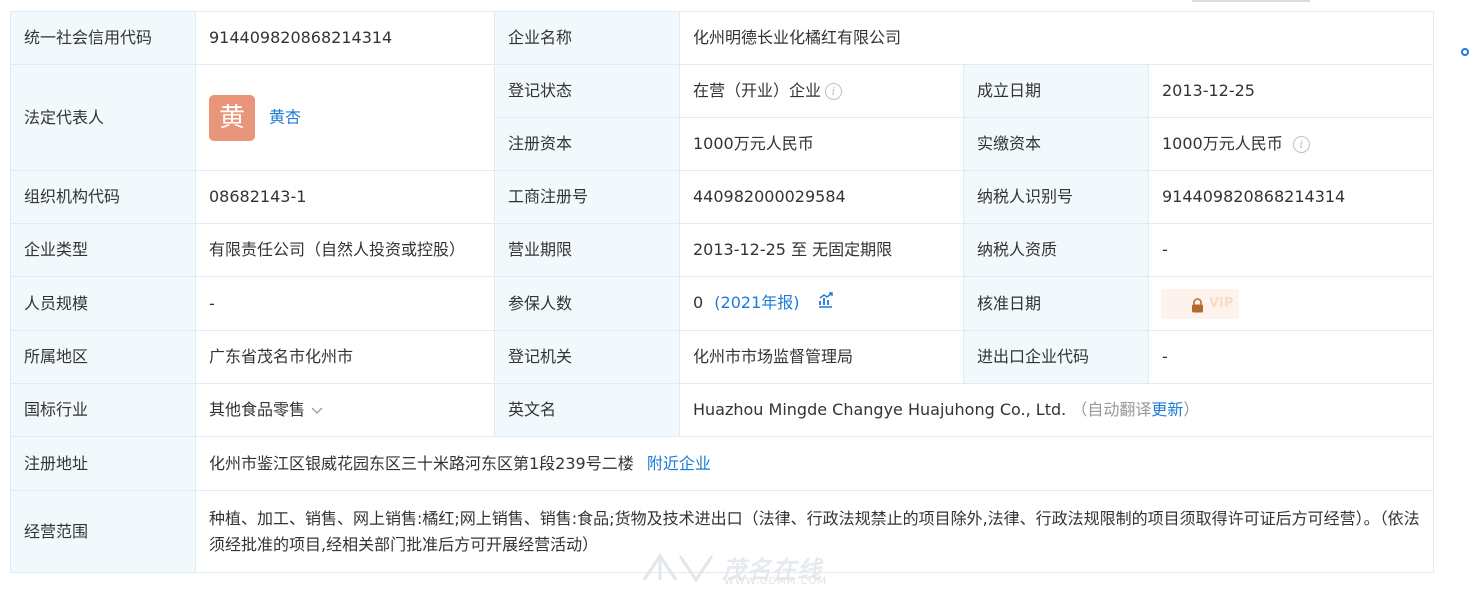 This screenshot has width=1471, height=592. What do you see at coordinates (1191, 409) in the screenshot?
I see `auto-translate-close: ）` at bounding box center [1191, 409].